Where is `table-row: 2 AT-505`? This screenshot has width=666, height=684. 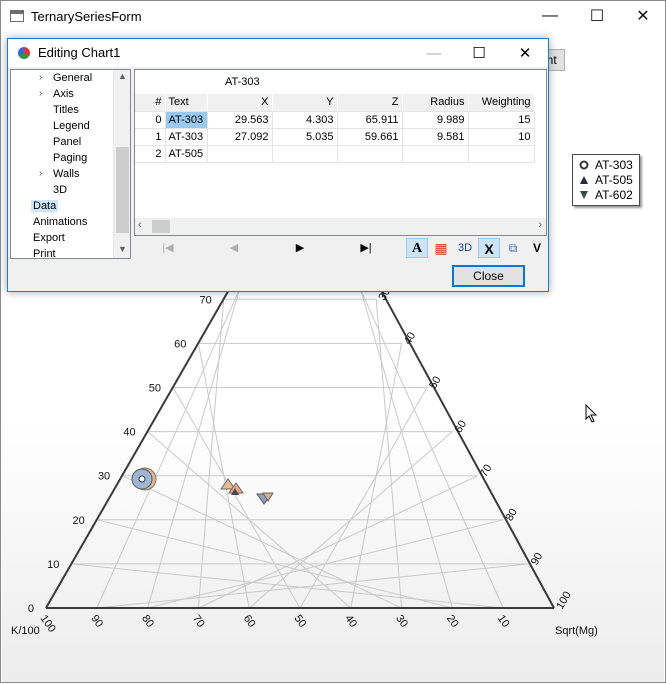
table-row: 2 AT-505 is located at coordinates (335, 154).